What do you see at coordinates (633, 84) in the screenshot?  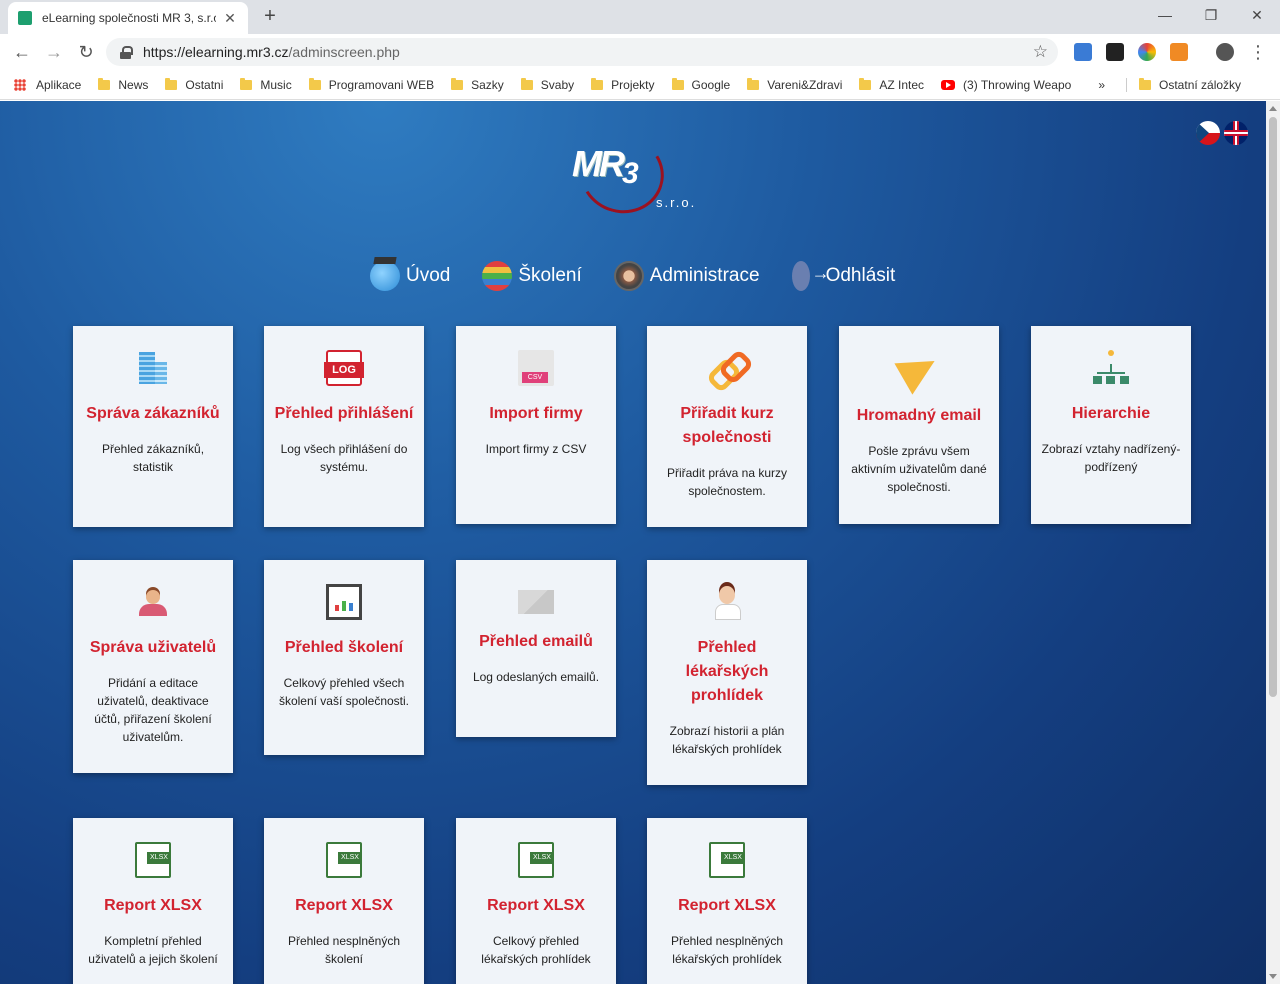 I see `bookmark-label: Projekty` at bounding box center [633, 84].